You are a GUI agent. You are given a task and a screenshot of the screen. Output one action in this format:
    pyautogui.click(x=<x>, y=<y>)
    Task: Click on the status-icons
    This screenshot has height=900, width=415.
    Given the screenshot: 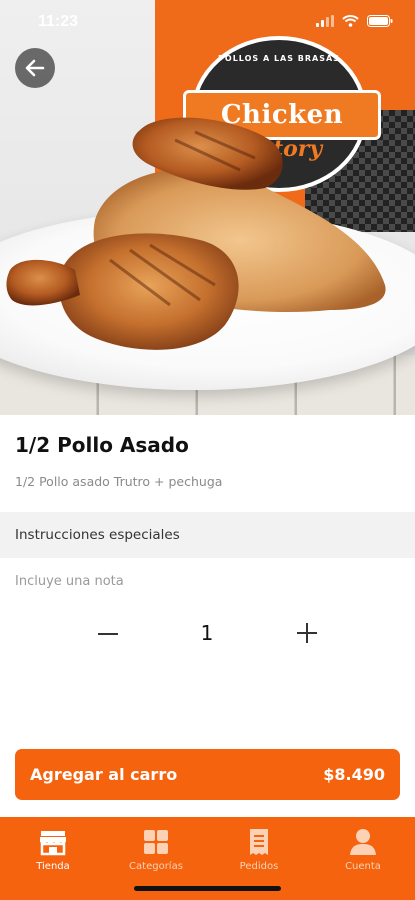 What is the action you would take?
    pyautogui.click(x=354, y=21)
    